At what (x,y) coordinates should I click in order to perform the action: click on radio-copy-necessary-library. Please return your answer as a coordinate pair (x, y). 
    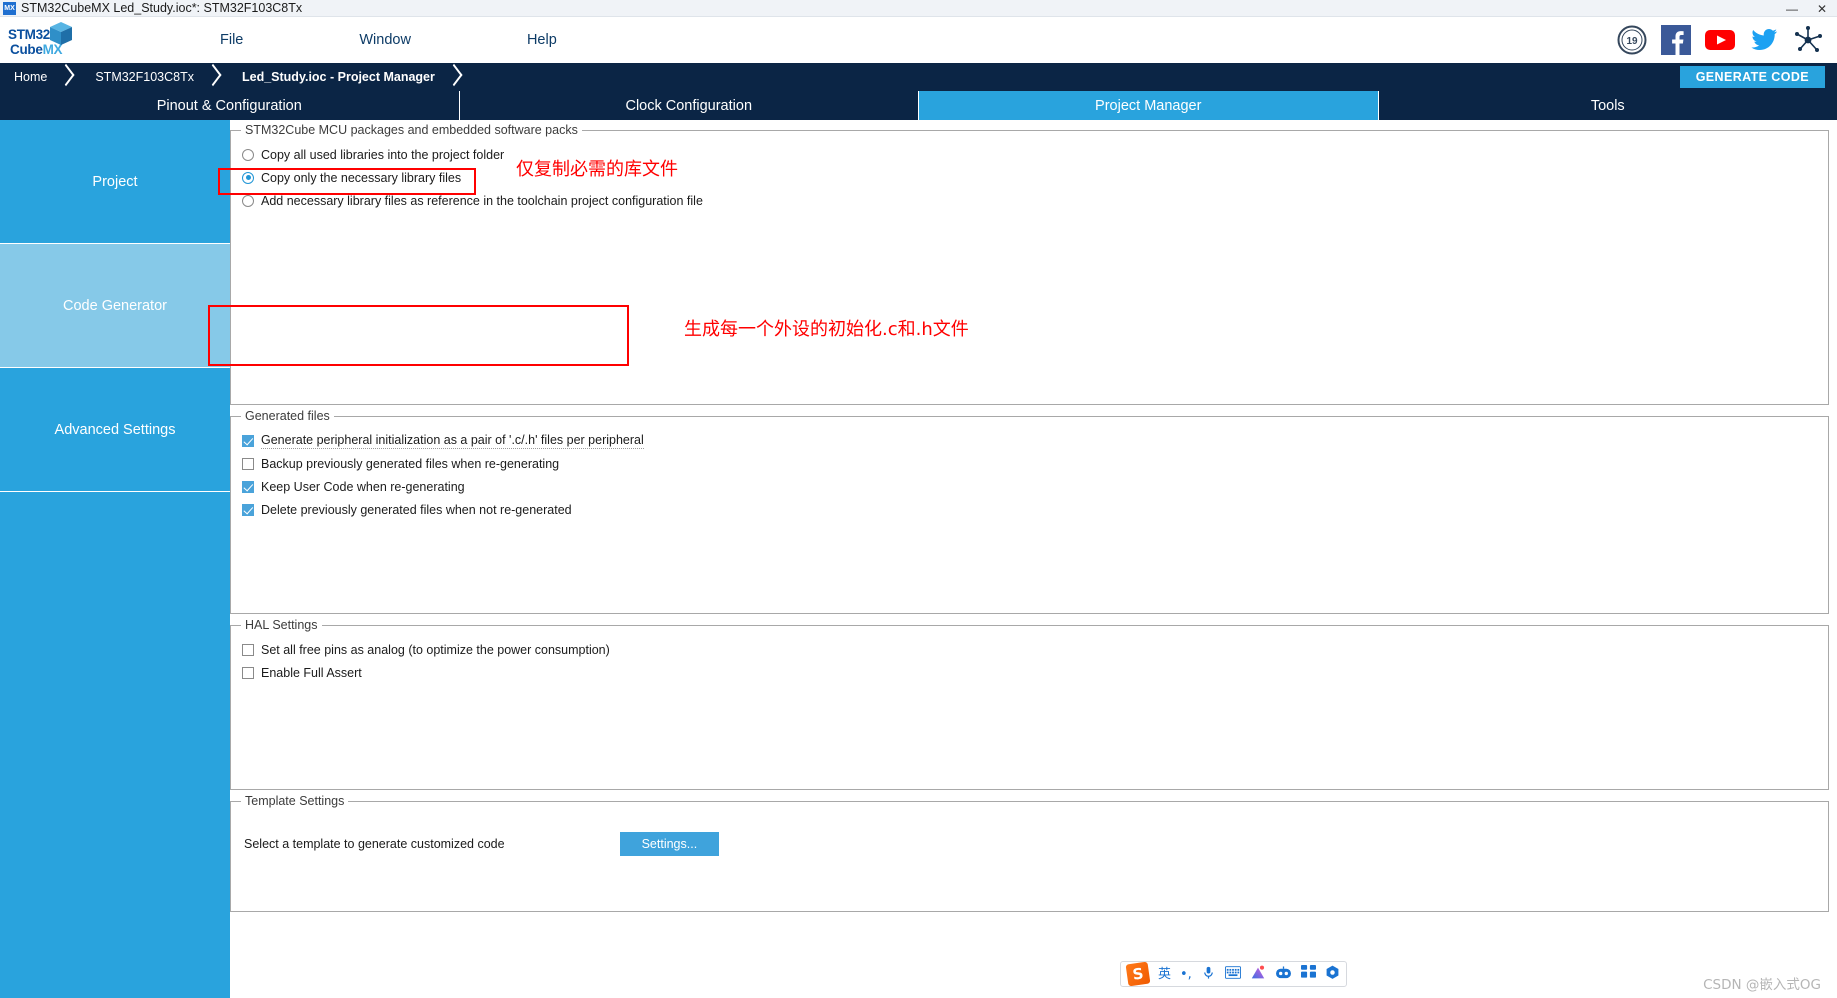
    Looking at the image, I should click on (248, 177).